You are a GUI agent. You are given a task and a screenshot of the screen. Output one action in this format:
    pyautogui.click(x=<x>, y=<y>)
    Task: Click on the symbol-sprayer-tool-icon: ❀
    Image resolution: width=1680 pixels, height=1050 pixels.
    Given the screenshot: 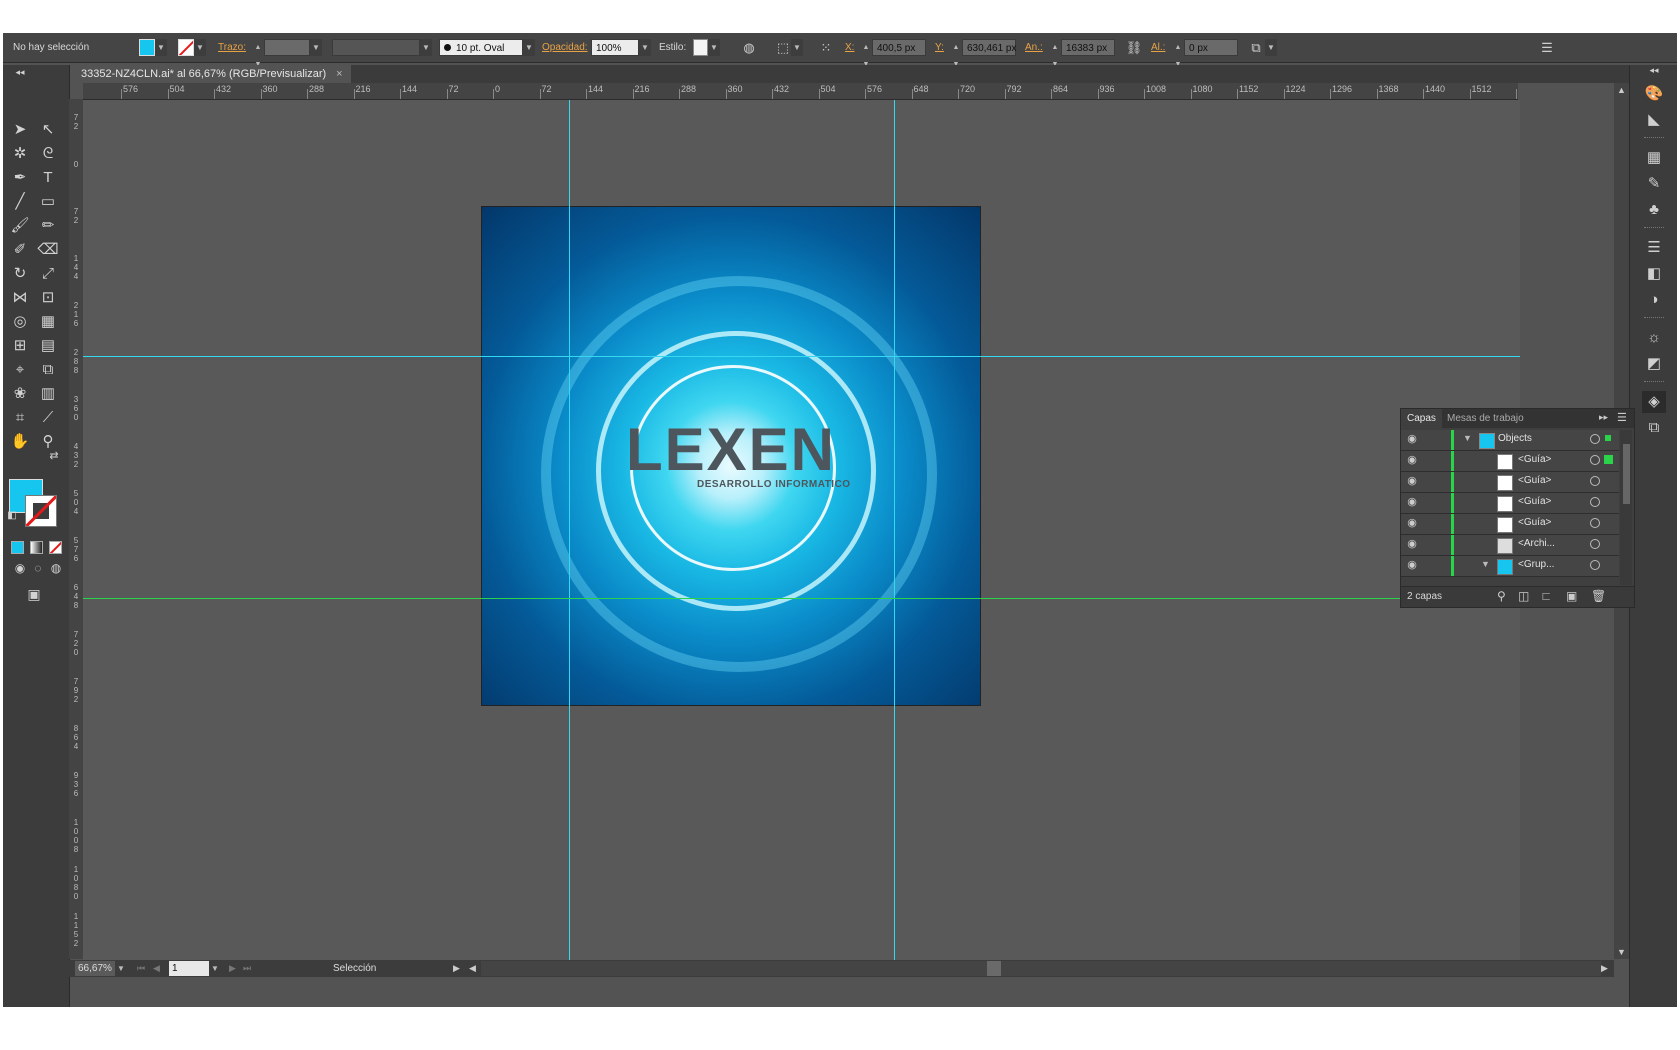 What is the action you would take?
    pyautogui.click(x=20, y=394)
    